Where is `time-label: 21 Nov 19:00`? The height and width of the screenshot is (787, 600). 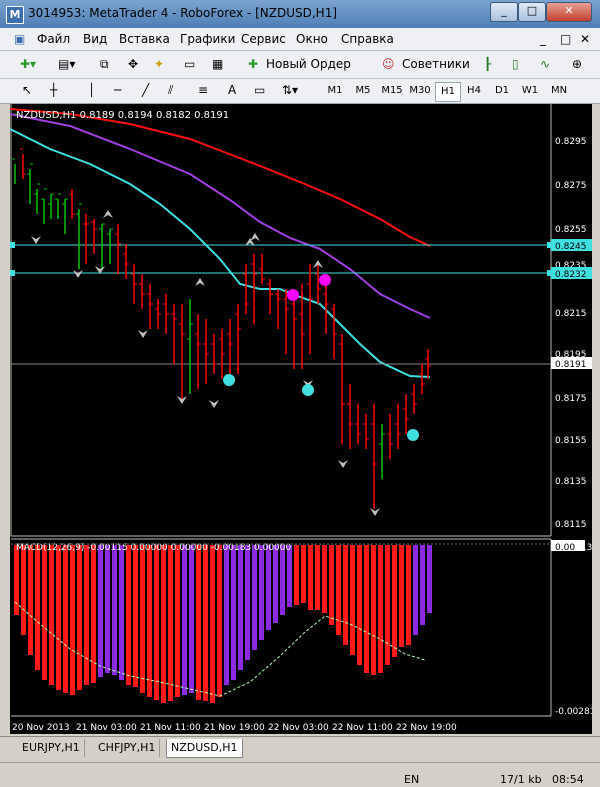
time-label: 21 Nov 19:00 is located at coordinates (234, 728).